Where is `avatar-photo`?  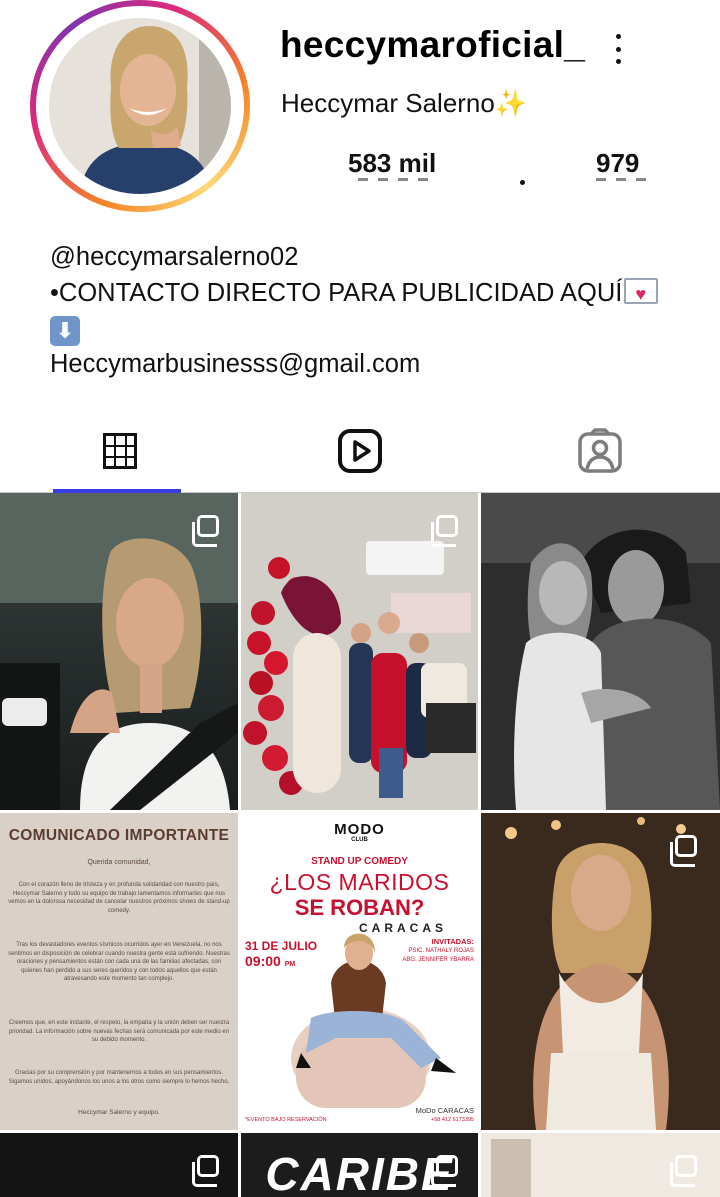 avatar-photo is located at coordinates (140, 106).